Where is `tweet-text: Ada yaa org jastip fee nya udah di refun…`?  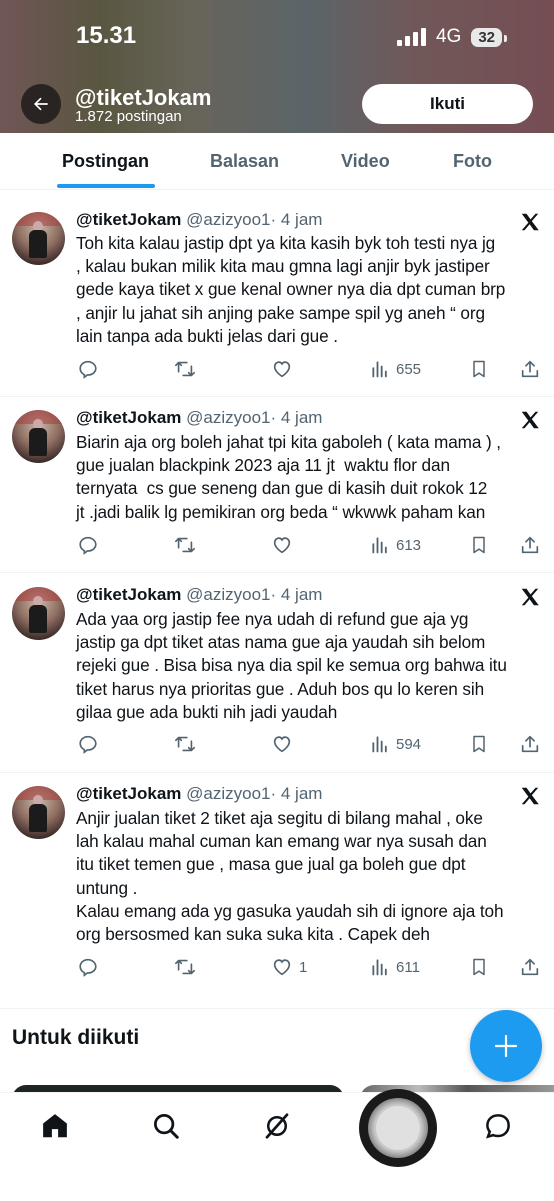
tweet-text: Ada yaa org jastip fee nya udah di refun… is located at coordinates (291, 665).